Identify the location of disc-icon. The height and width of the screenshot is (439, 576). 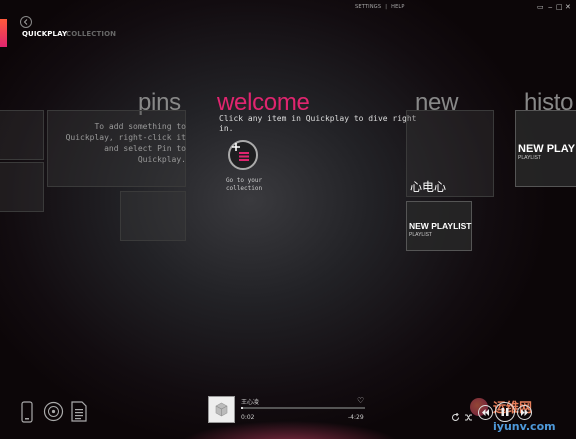
(53, 411).